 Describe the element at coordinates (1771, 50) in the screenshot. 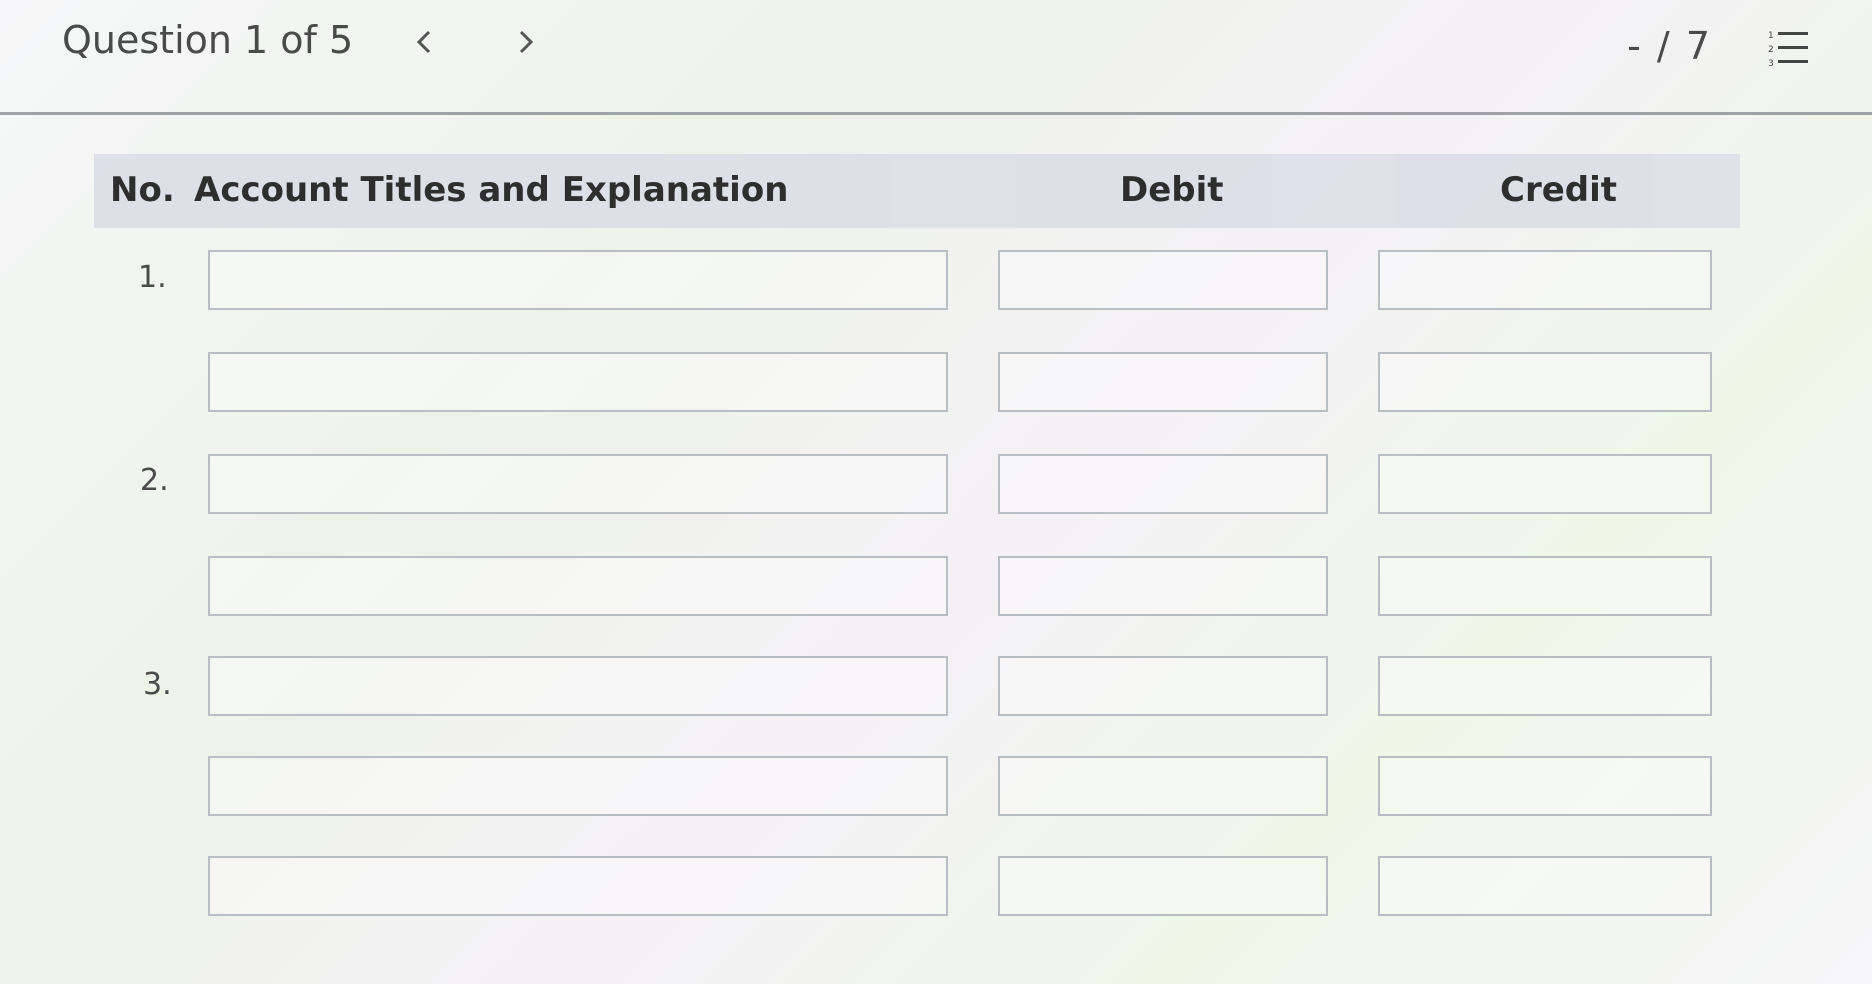

I see `svg-text: 2` at that location.